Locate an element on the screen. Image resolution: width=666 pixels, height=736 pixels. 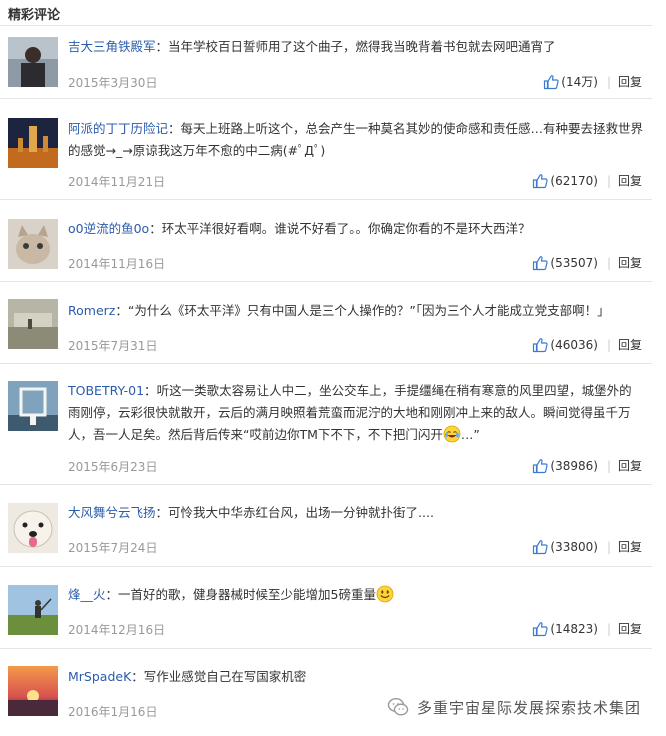
comment-username: 大风舞兮云飞扬 is located at coordinates (112, 512).